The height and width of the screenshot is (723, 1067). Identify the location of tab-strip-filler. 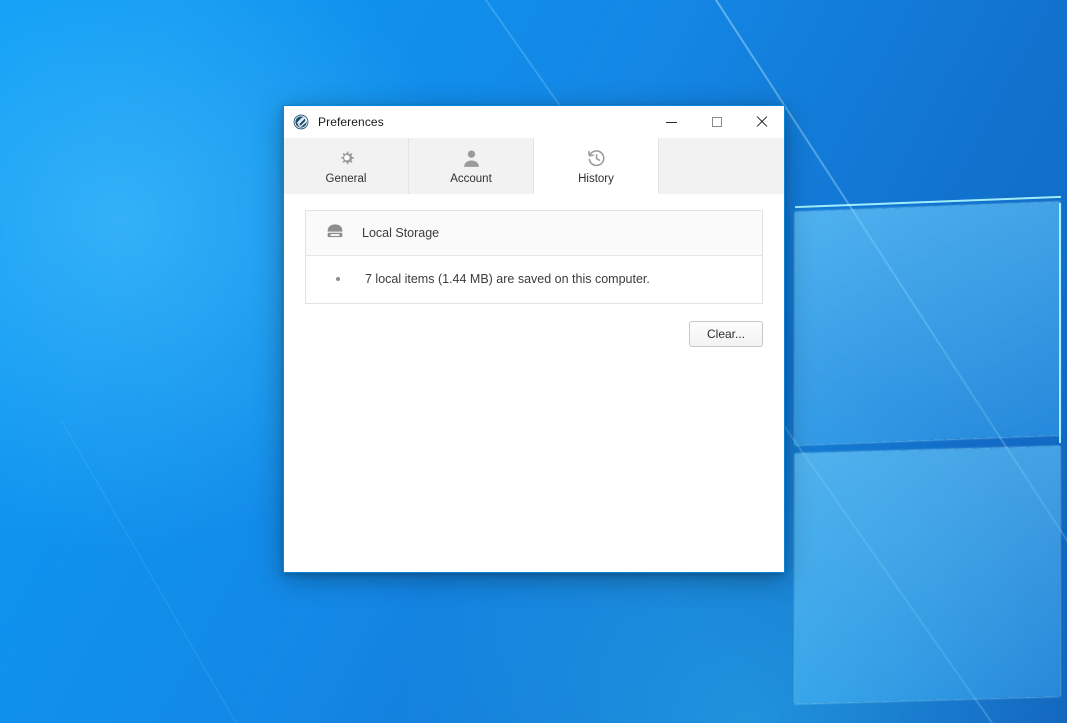
(721, 166).